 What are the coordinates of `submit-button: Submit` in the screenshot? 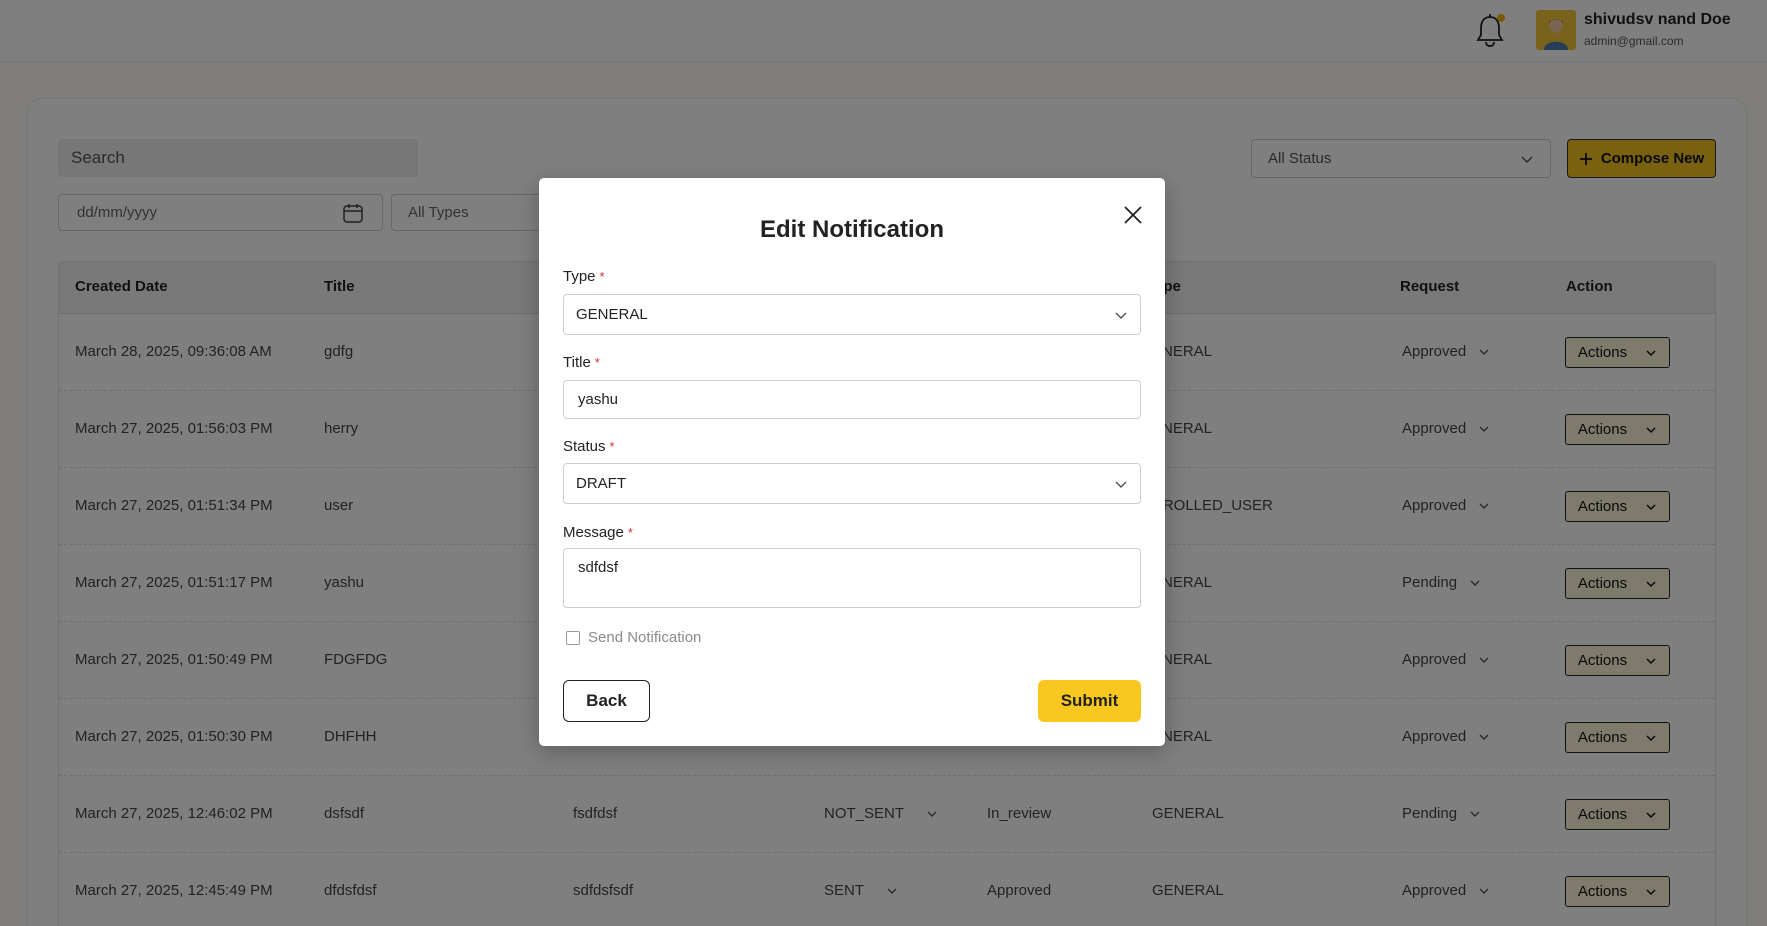 It's located at (1089, 701).